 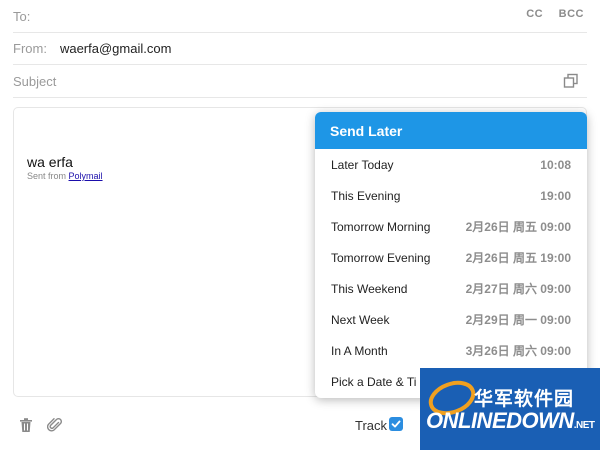 What do you see at coordinates (360, 319) in the screenshot?
I see `option-label: Next Week` at bounding box center [360, 319].